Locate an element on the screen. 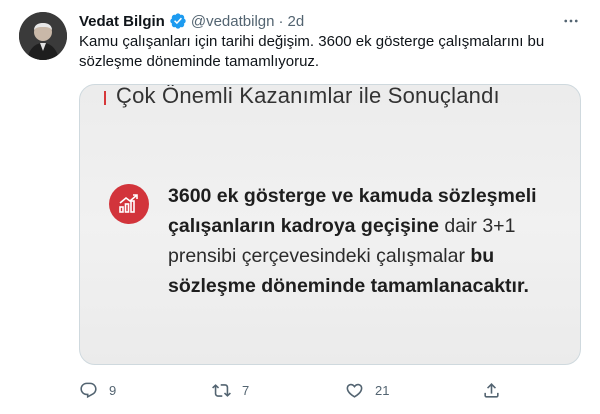  like-icon is located at coordinates (354, 390).